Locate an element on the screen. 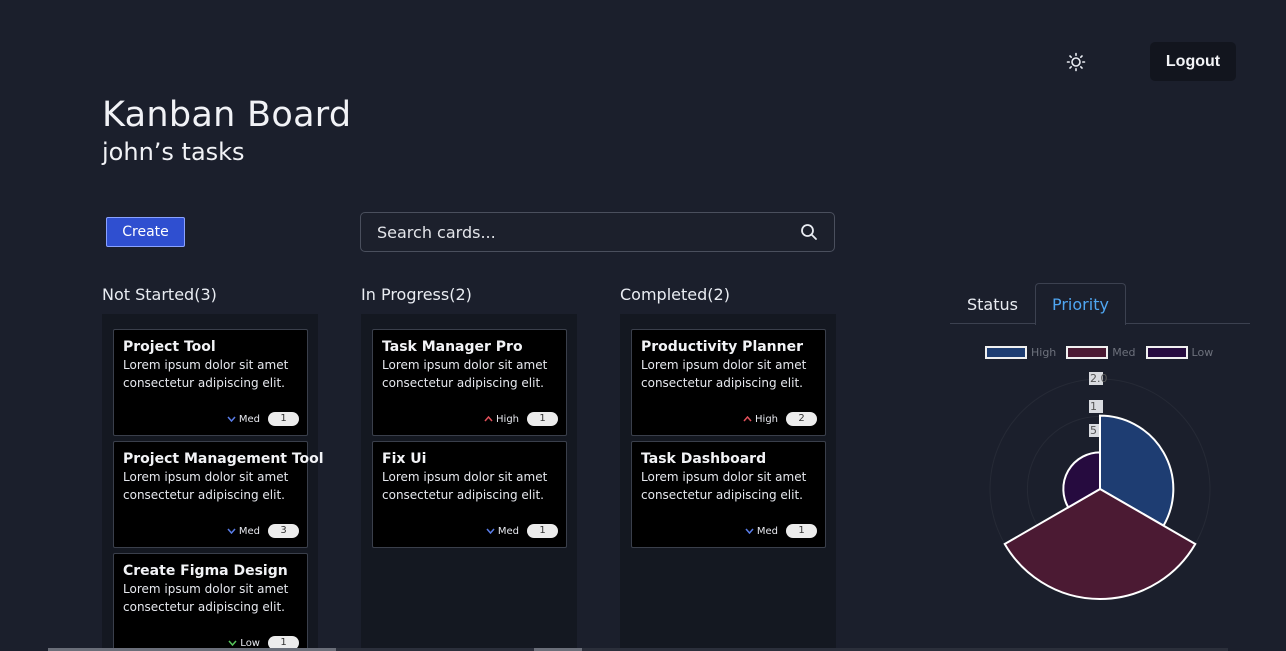 This screenshot has height=651, width=1286. page-subtitle: john’s tasks is located at coordinates (173, 152).